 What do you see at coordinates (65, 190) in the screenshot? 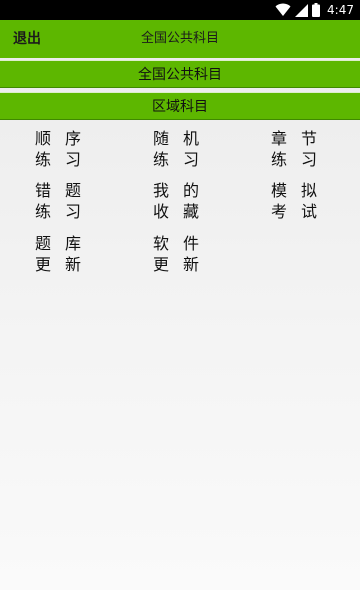
I see `menu-item-line1: 错题` at bounding box center [65, 190].